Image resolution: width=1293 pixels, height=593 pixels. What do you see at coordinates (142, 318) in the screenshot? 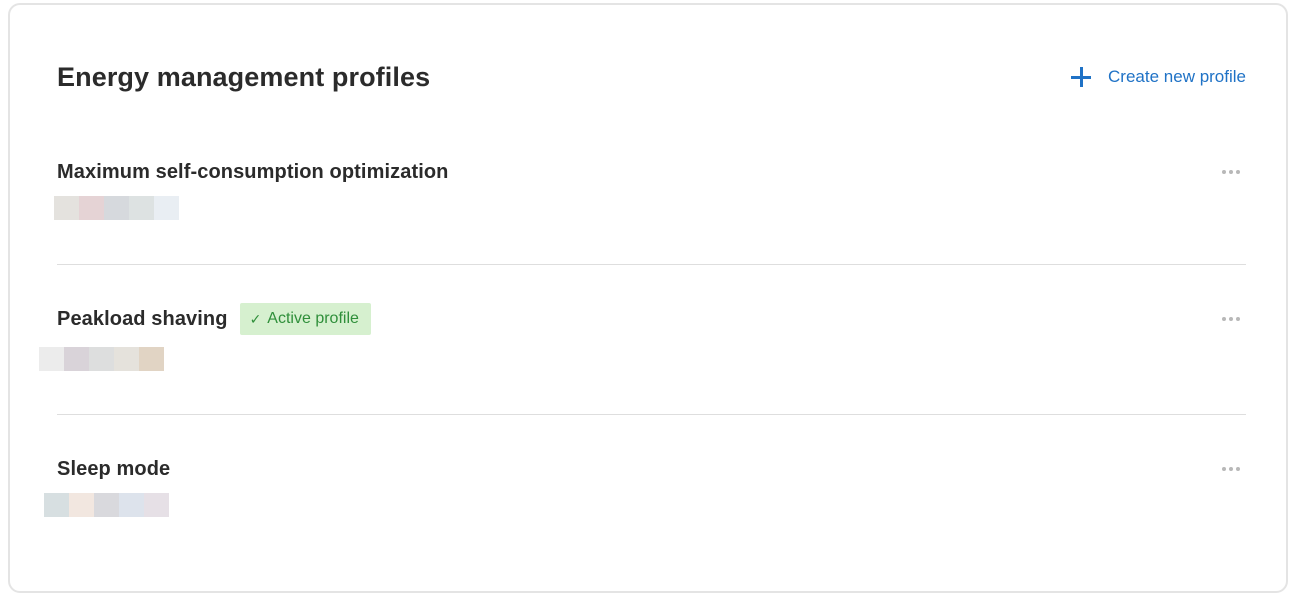
I see `profile-name: Peakload shaving` at bounding box center [142, 318].